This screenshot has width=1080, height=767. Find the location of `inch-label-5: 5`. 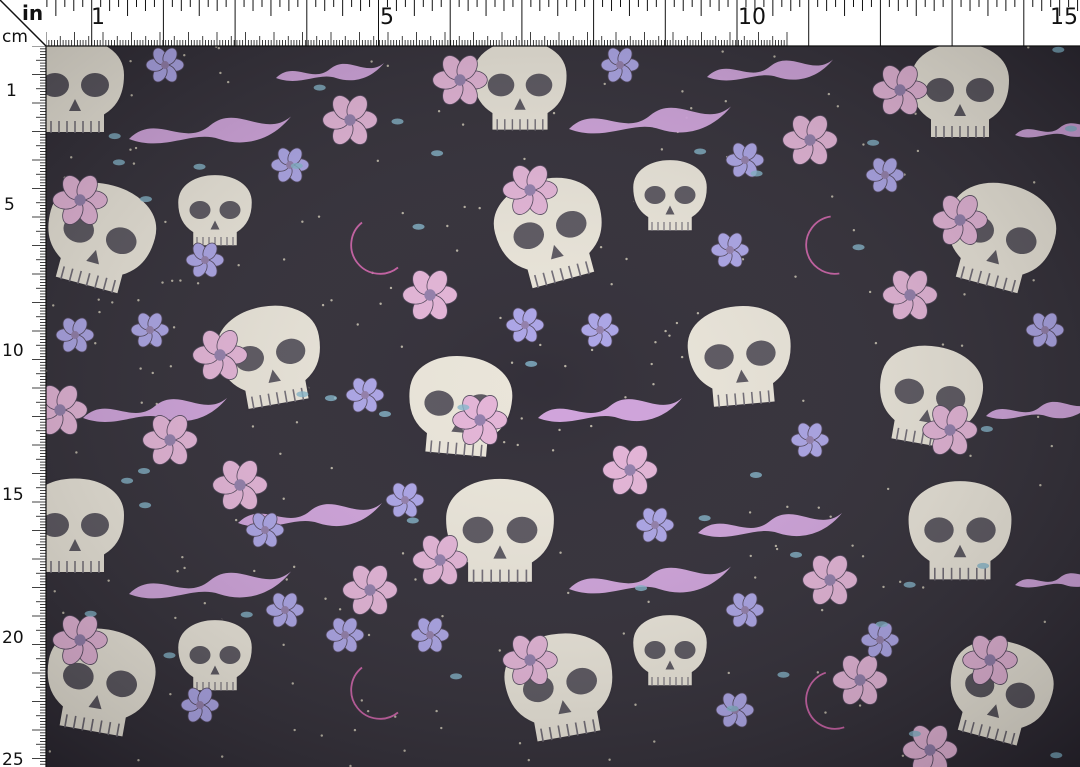

inch-label-5: 5 is located at coordinates (387, 17).